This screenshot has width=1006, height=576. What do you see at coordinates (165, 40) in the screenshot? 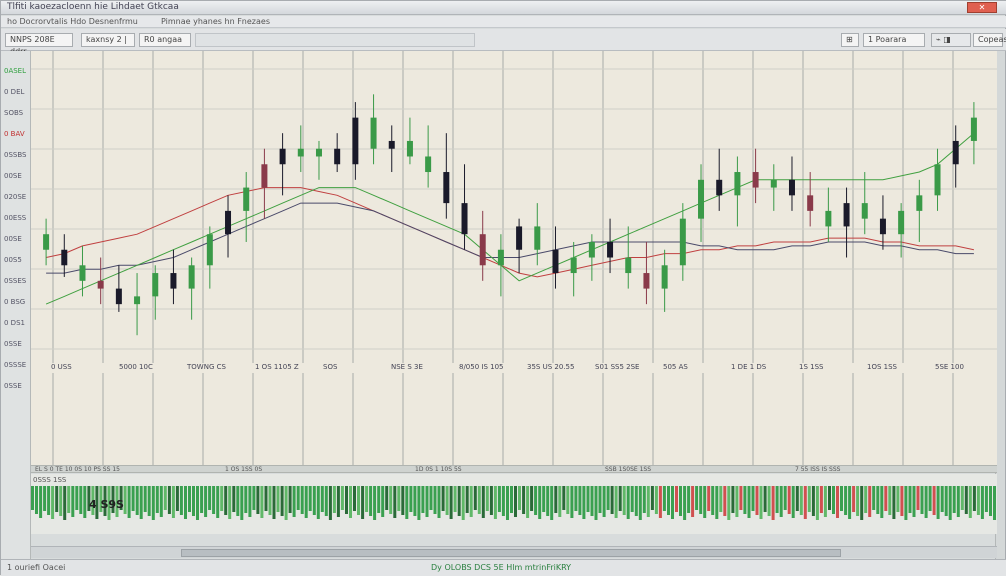
I see `price-field: R0 angaa` at bounding box center [165, 40].